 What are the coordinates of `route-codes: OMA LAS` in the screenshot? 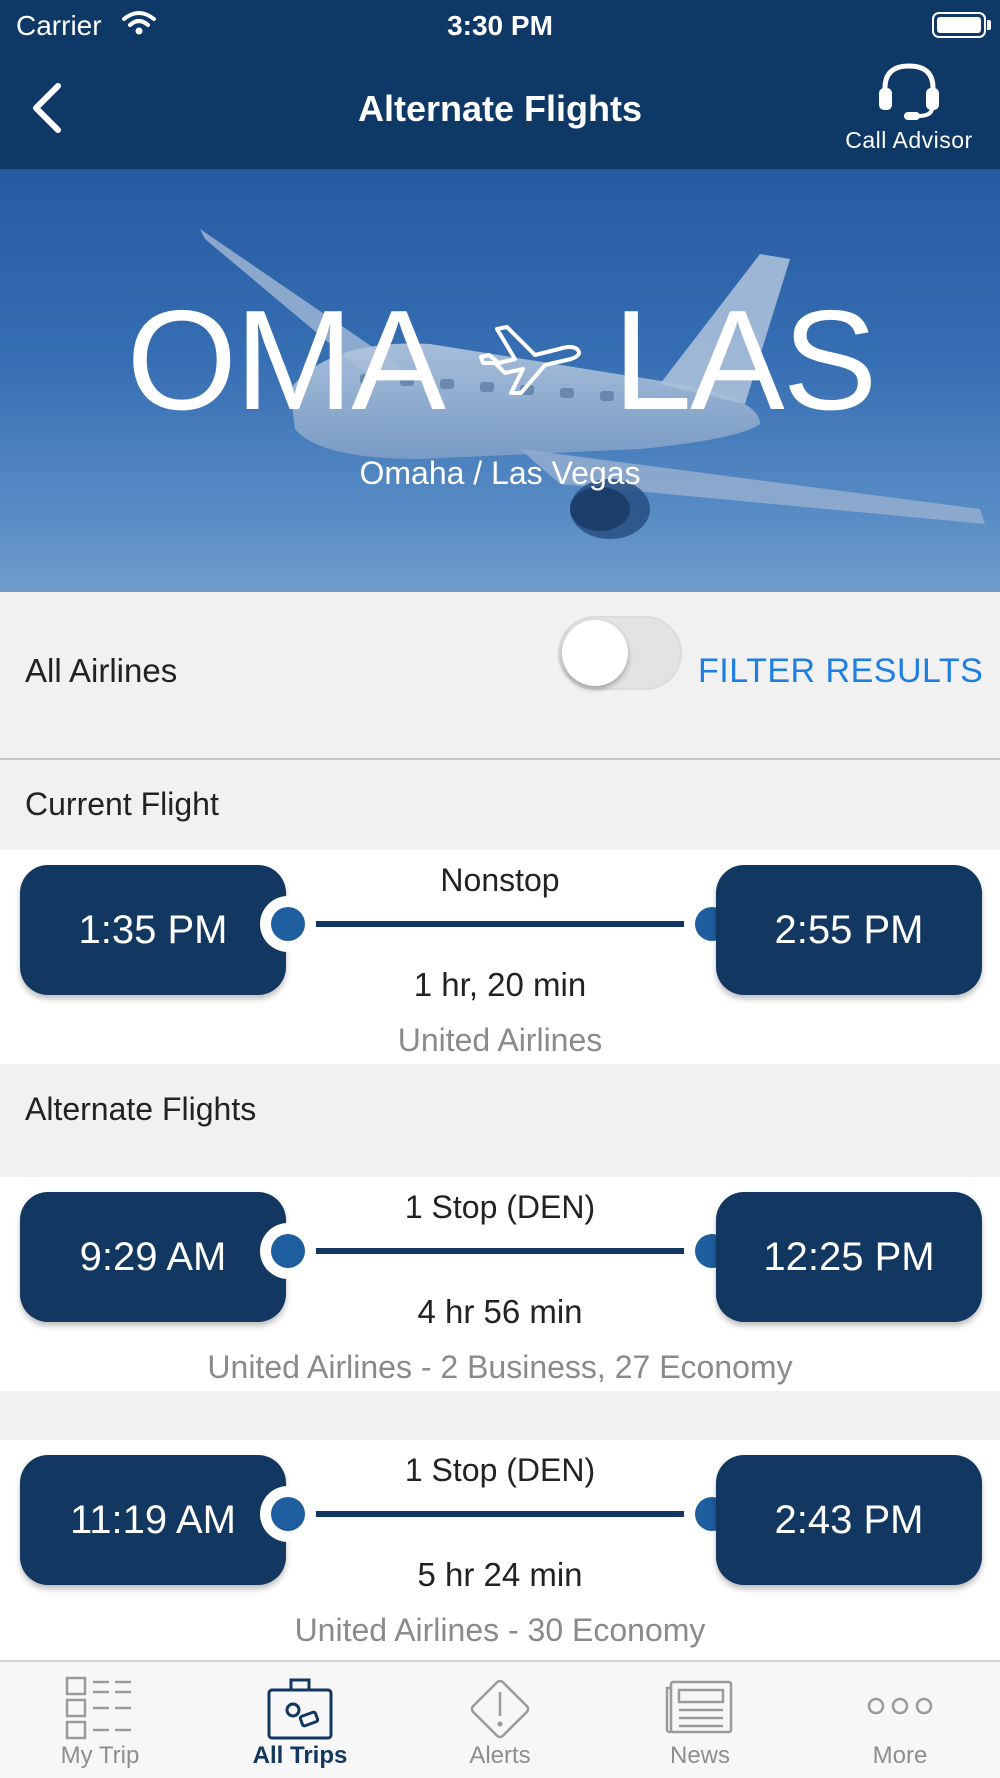 It's located at (500, 359).